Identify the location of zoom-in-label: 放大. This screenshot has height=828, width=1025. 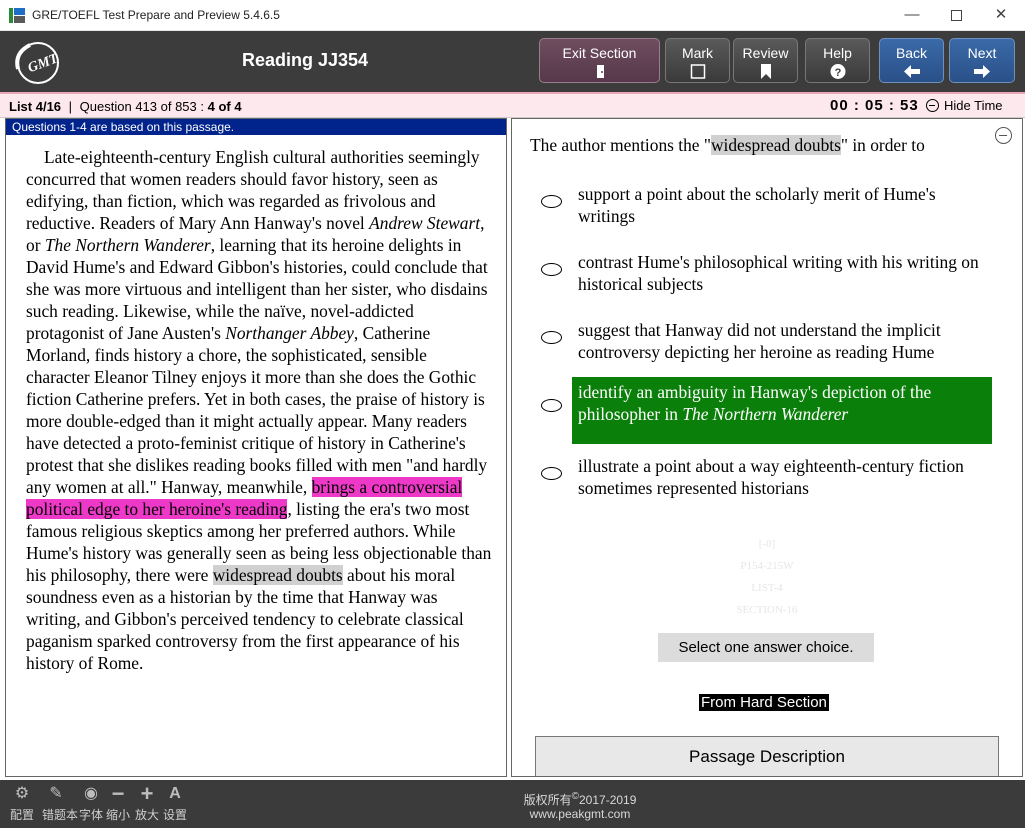
(146, 815).